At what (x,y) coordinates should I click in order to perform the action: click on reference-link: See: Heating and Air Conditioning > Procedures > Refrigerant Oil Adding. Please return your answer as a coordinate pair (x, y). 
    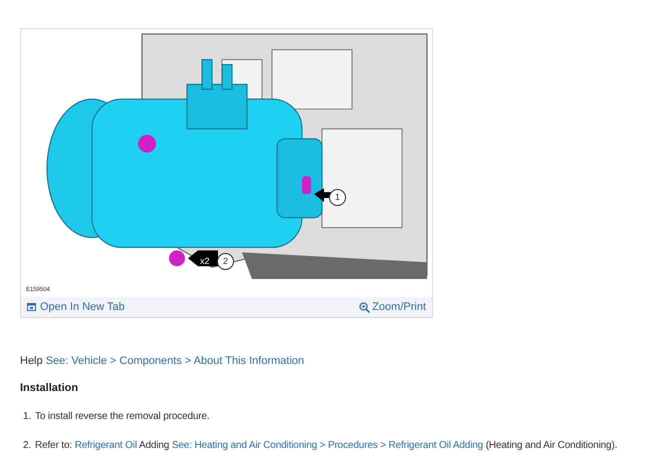
    Looking at the image, I should click on (328, 445).